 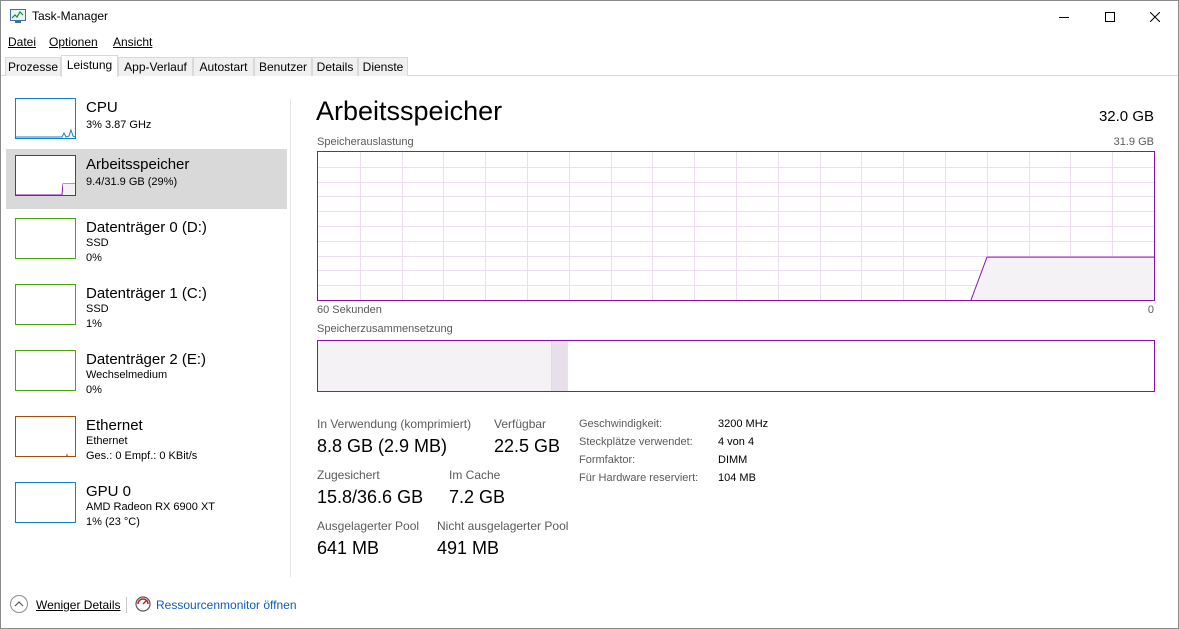 I want to click on sidebar-disk-2-title: Datenträger 2 (E:), so click(x=146, y=359).